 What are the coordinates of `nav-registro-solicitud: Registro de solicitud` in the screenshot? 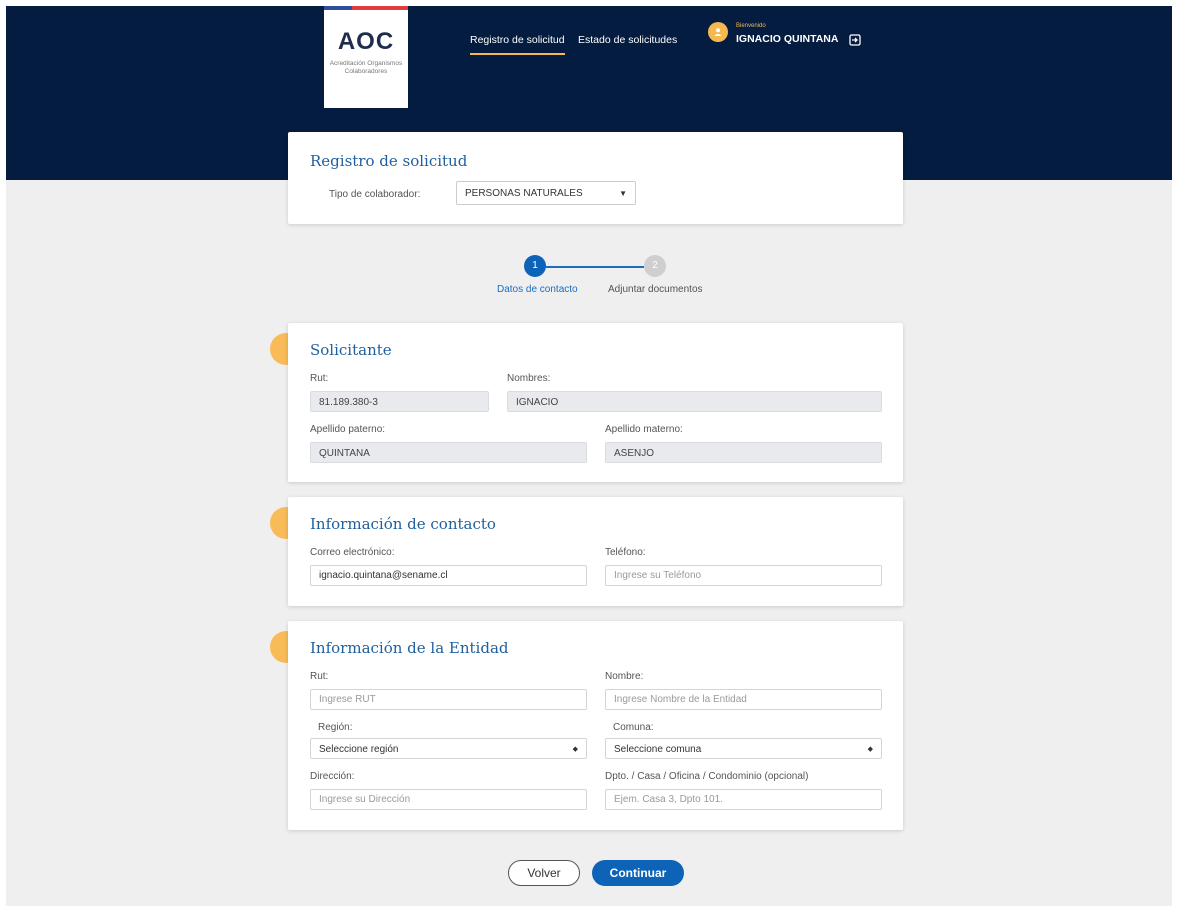 It's located at (517, 44).